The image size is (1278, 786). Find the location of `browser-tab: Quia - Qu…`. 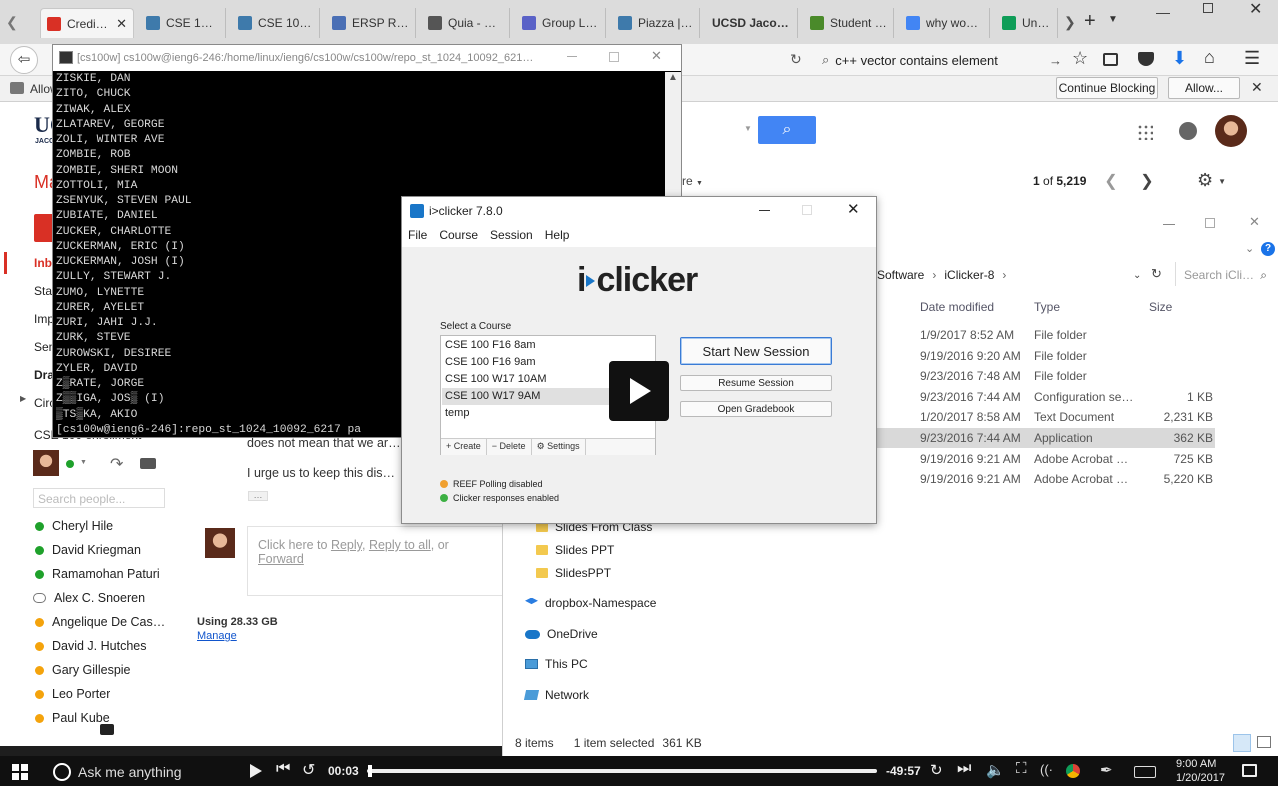

browser-tab: Quia - Qu… is located at coordinates (466, 23).